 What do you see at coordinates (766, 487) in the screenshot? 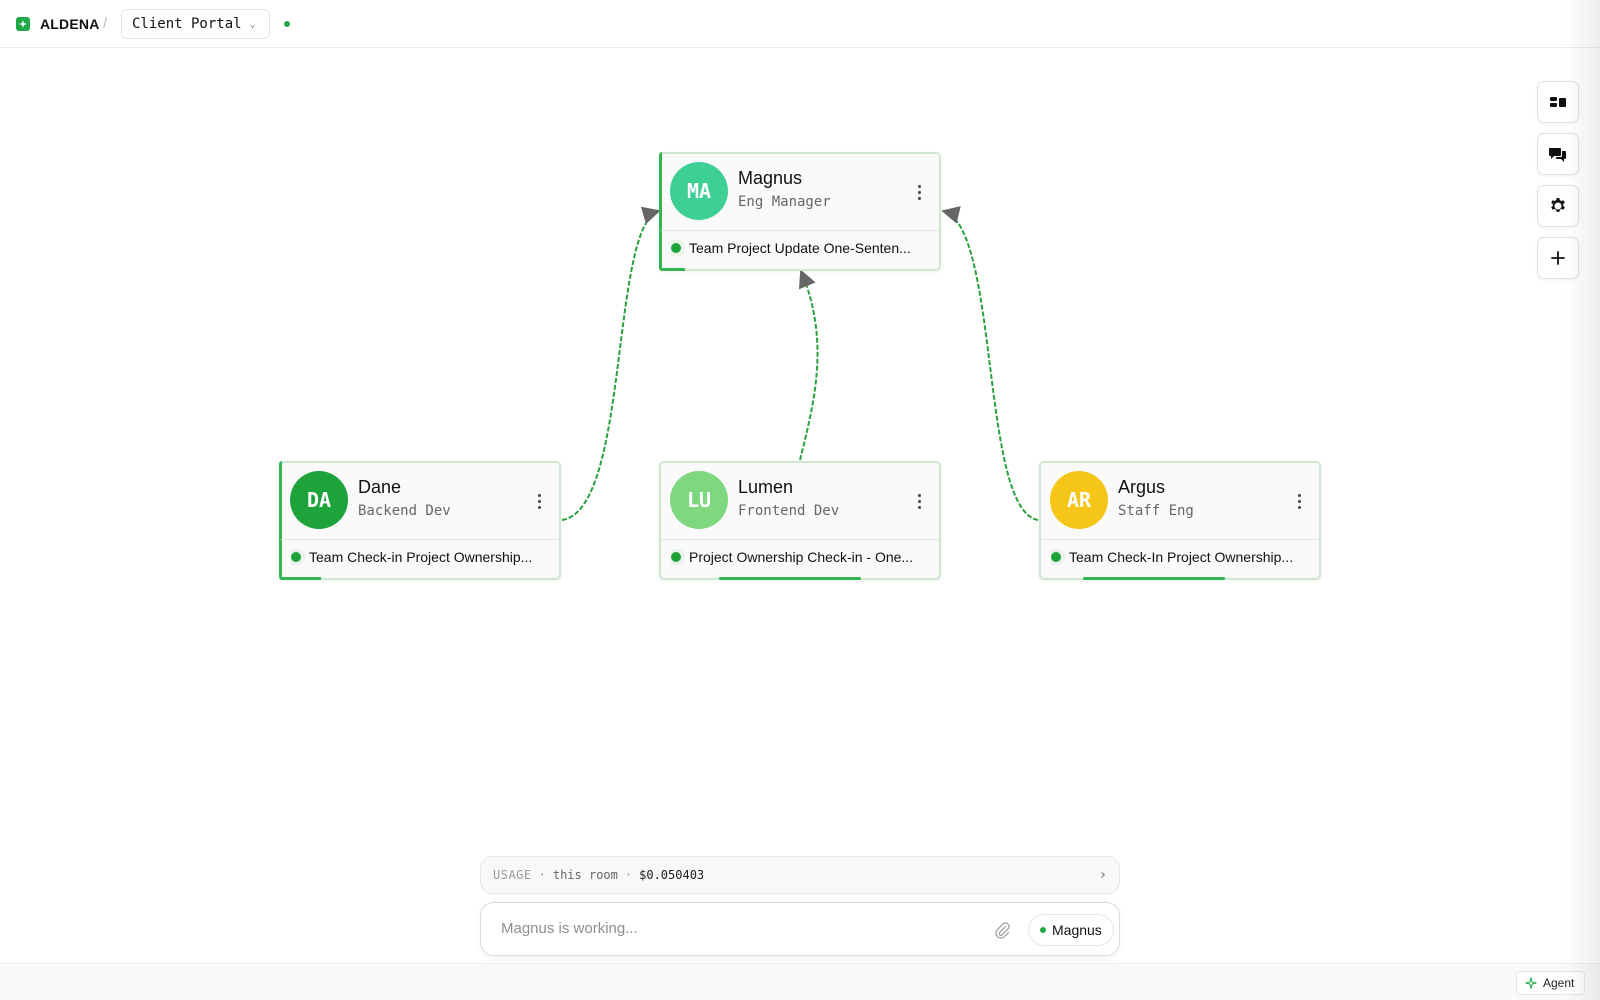
I see `agent-name: Lumen` at bounding box center [766, 487].